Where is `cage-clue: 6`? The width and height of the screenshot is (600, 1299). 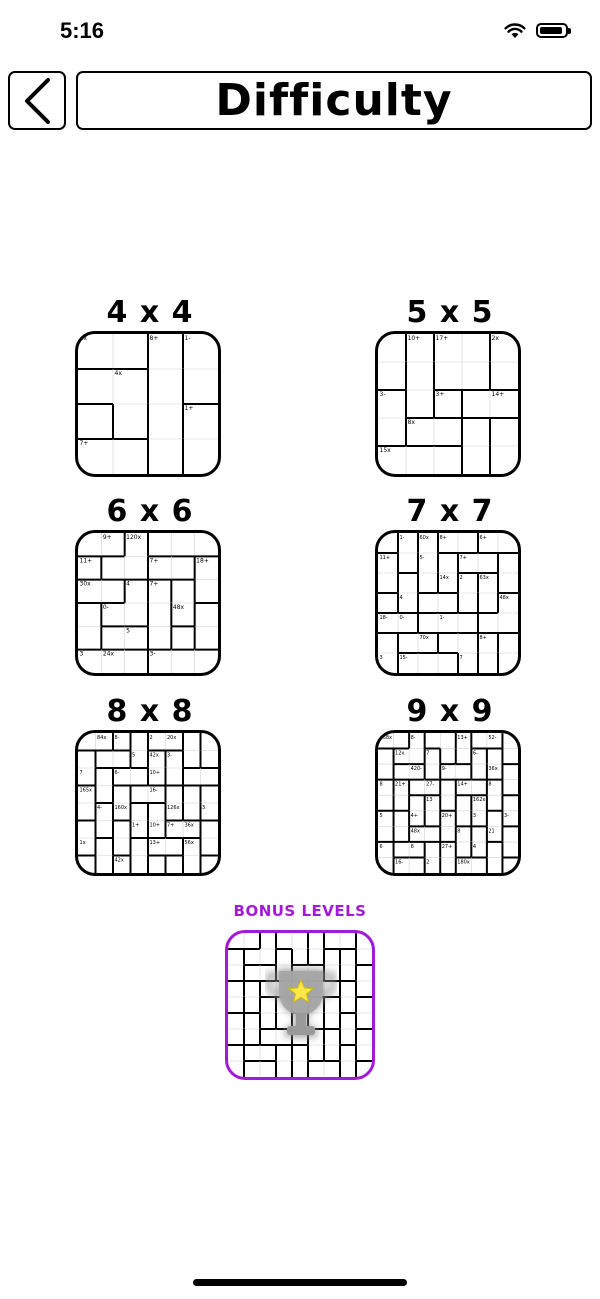 cage-clue: 6 is located at coordinates (381, 847).